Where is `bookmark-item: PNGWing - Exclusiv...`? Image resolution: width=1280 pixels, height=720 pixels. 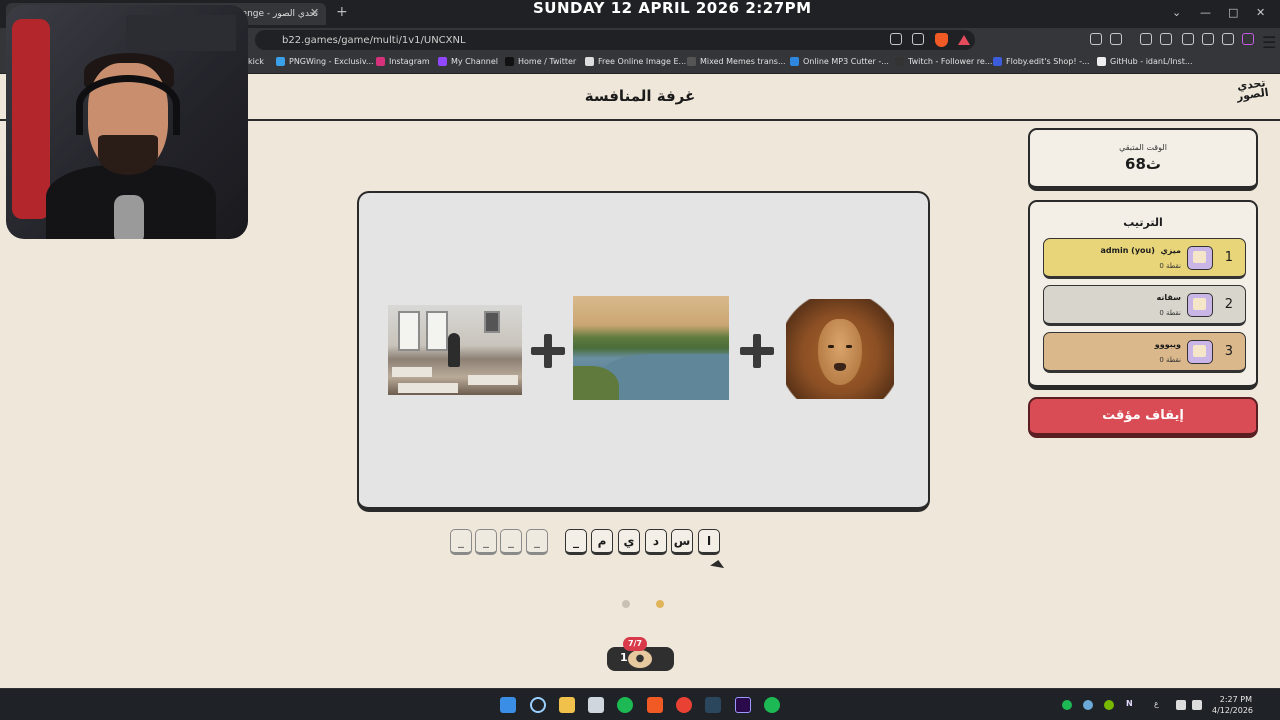
bookmark-item: PNGWing - Exclusiv... is located at coordinates (325, 61).